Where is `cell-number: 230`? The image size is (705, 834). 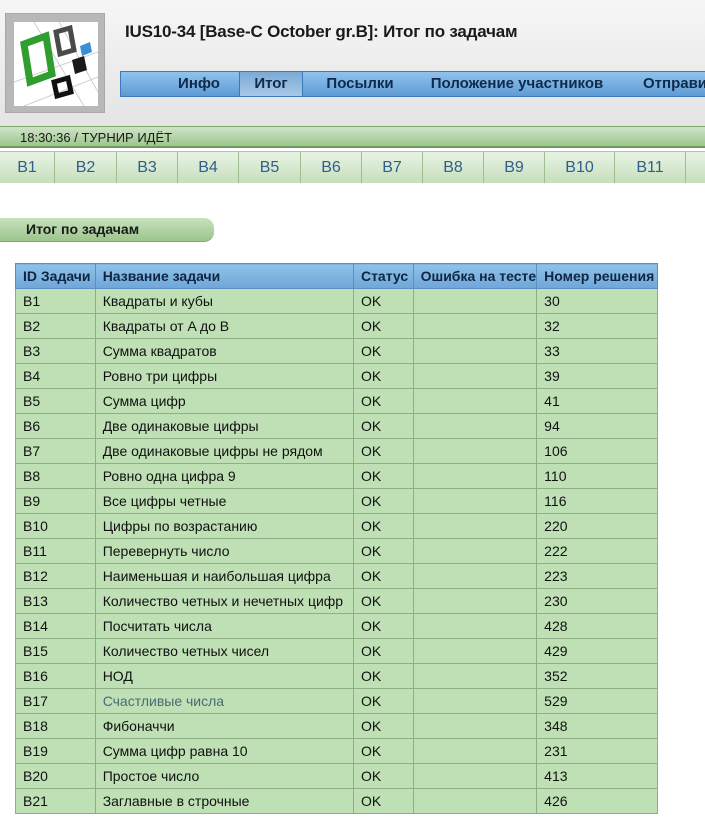 cell-number: 230 is located at coordinates (597, 601).